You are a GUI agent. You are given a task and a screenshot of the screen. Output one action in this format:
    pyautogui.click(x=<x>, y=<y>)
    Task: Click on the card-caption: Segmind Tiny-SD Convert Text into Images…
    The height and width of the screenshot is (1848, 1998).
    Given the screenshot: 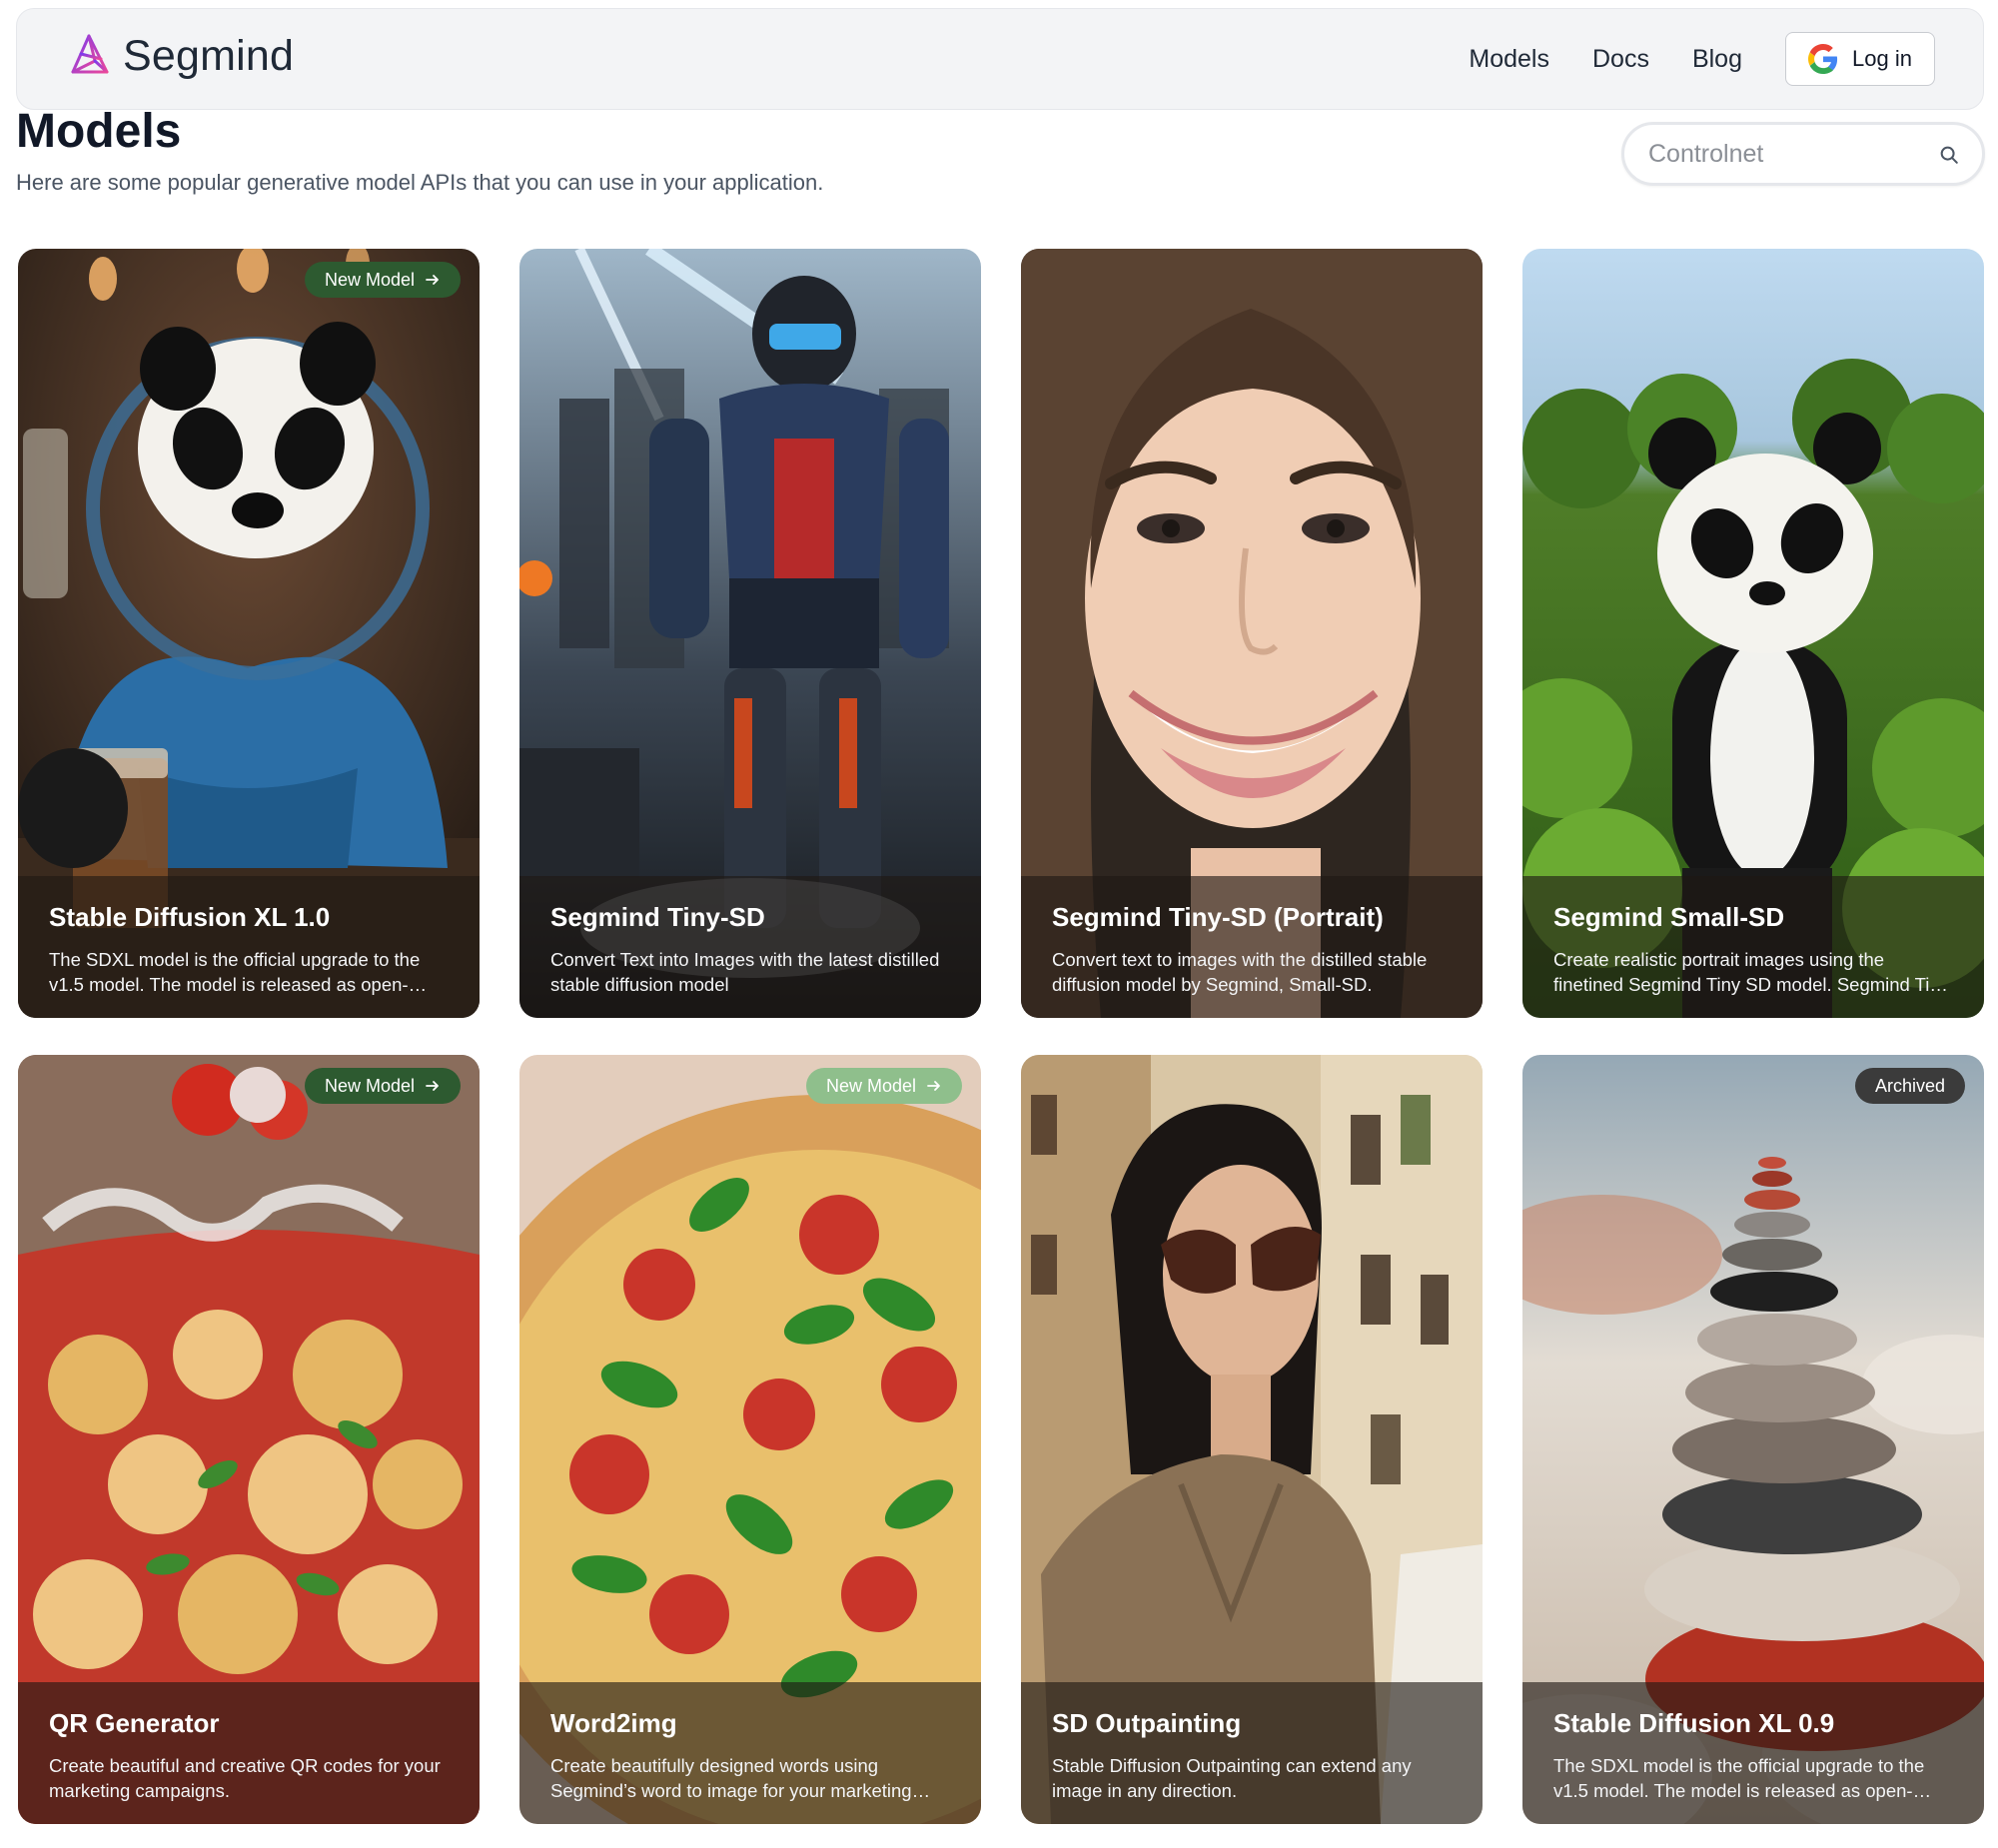 What is the action you would take?
    pyautogui.click(x=750, y=947)
    